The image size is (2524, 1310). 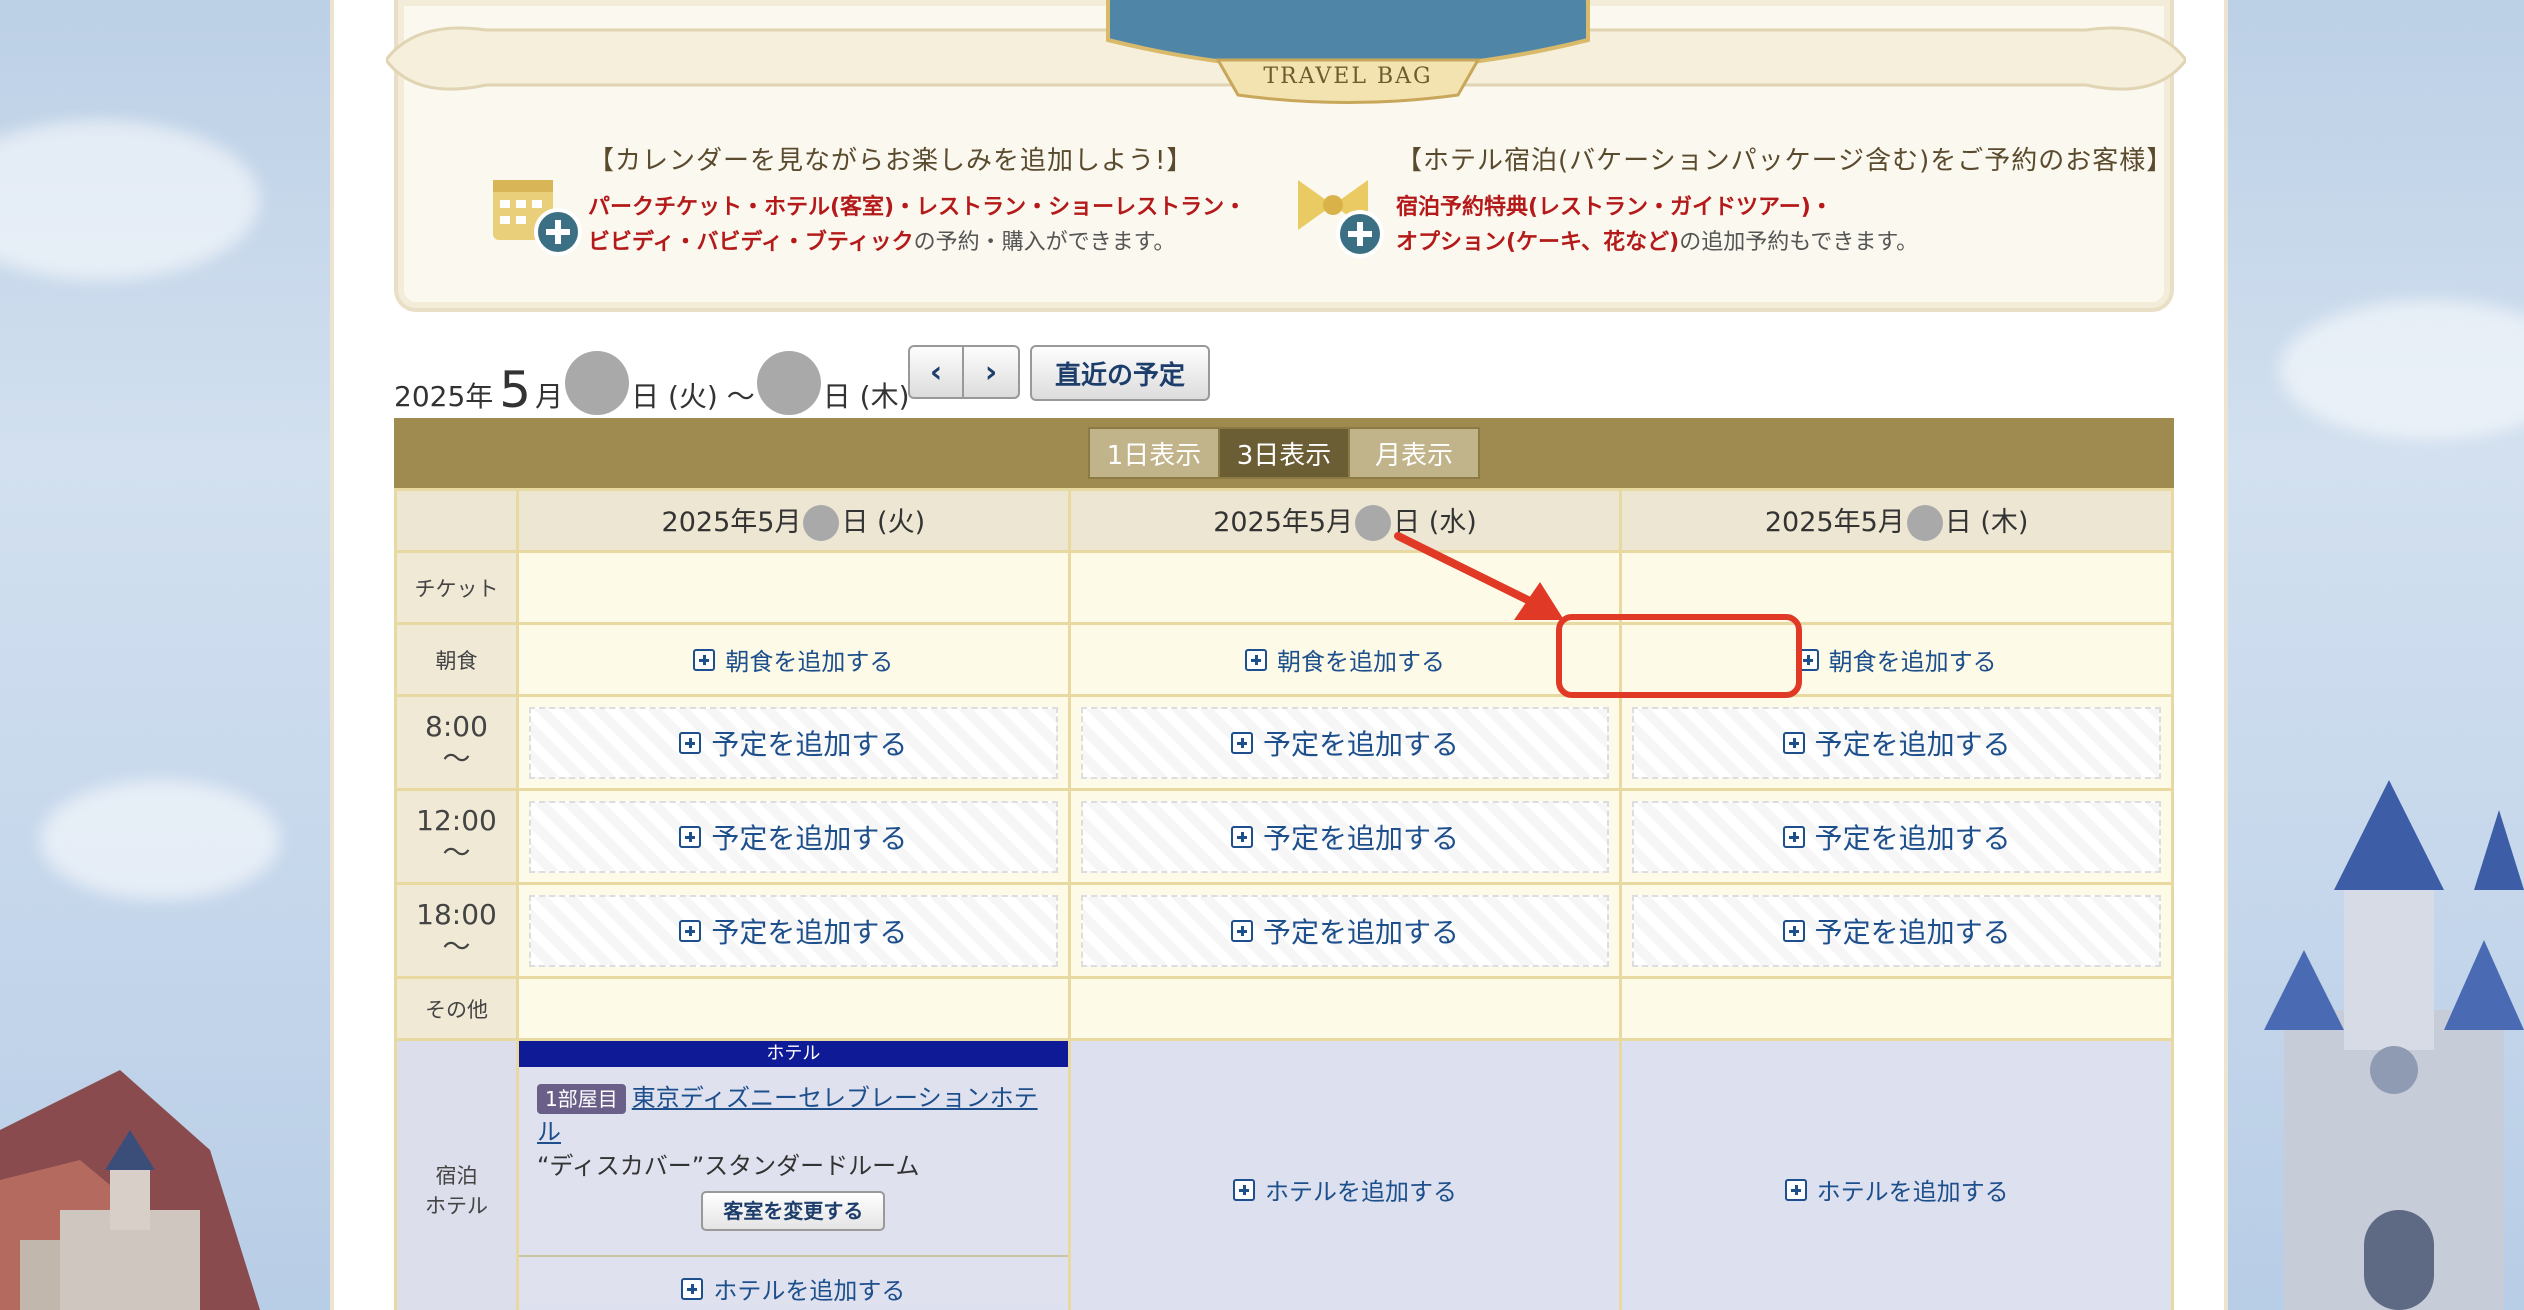 I want to click on banner-left-line2-rest: の予約・購入ができます。, so click(x=1044, y=242).